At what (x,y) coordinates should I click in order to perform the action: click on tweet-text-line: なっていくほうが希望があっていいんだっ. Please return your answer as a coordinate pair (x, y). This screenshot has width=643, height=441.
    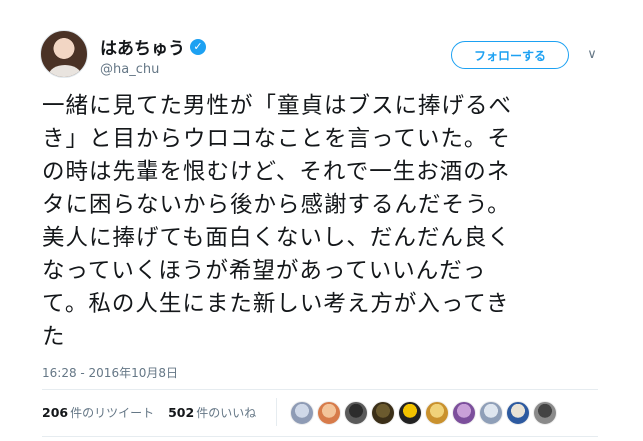
    Looking at the image, I should click on (264, 271).